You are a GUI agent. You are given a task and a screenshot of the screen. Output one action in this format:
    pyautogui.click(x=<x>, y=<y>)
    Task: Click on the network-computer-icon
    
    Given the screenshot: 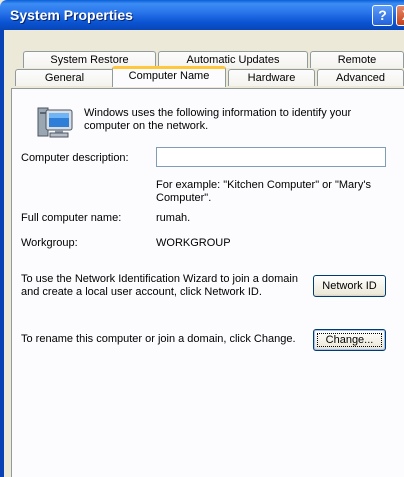 What is the action you would take?
    pyautogui.click(x=55, y=122)
    